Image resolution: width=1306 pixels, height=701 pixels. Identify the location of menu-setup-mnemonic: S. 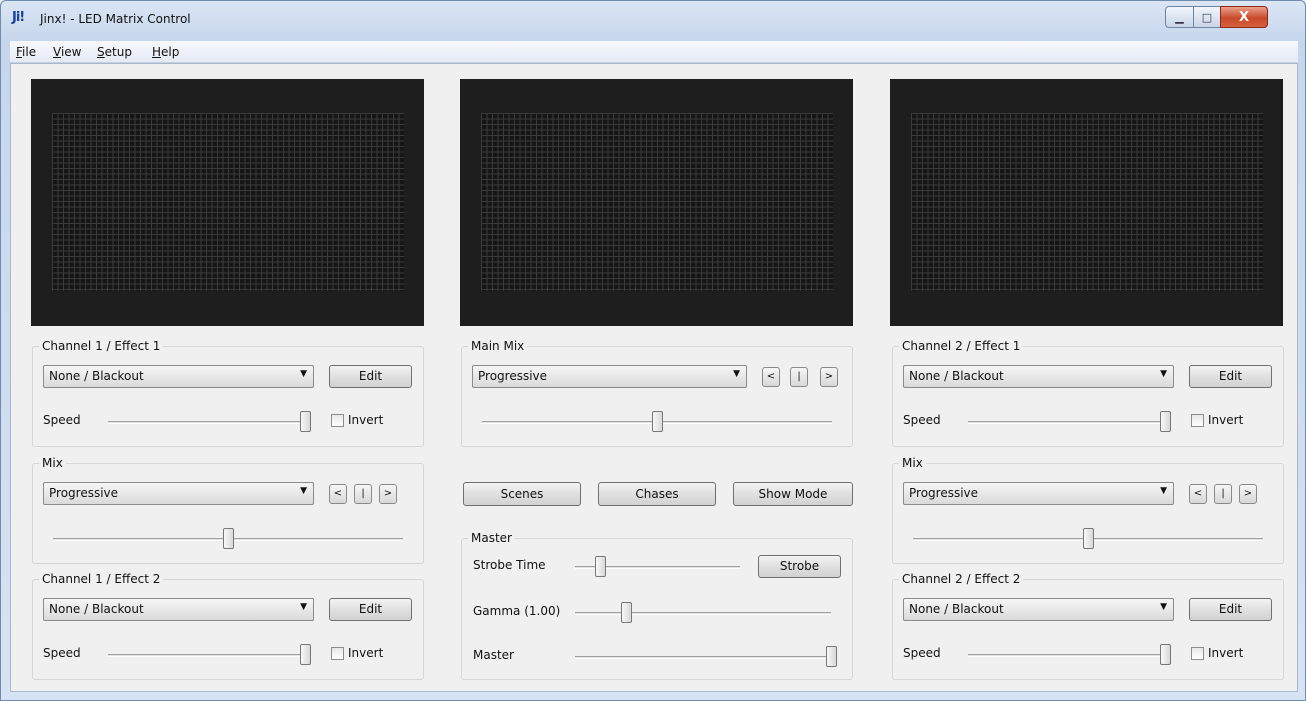
(101, 52).